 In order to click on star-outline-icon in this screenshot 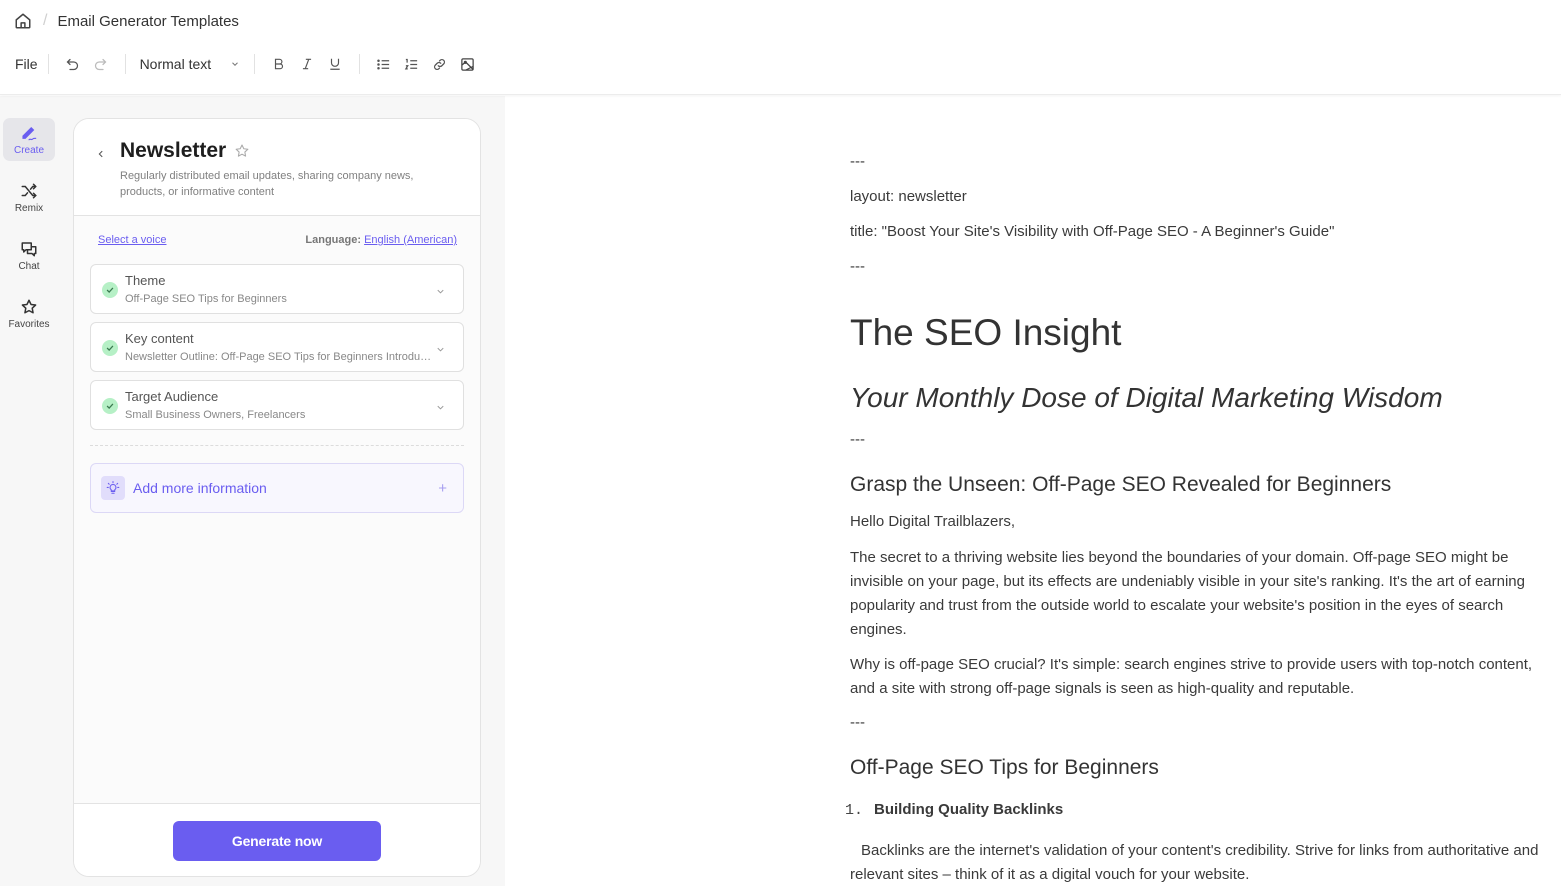, I will do `click(242, 150)`.